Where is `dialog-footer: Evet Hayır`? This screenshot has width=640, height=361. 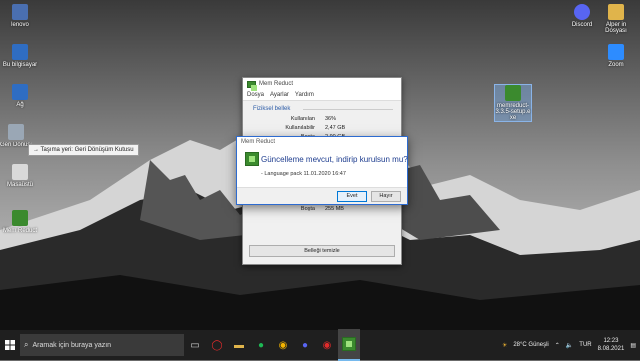
dialog-footer: Evet Hayır is located at coordinates (322, 195).